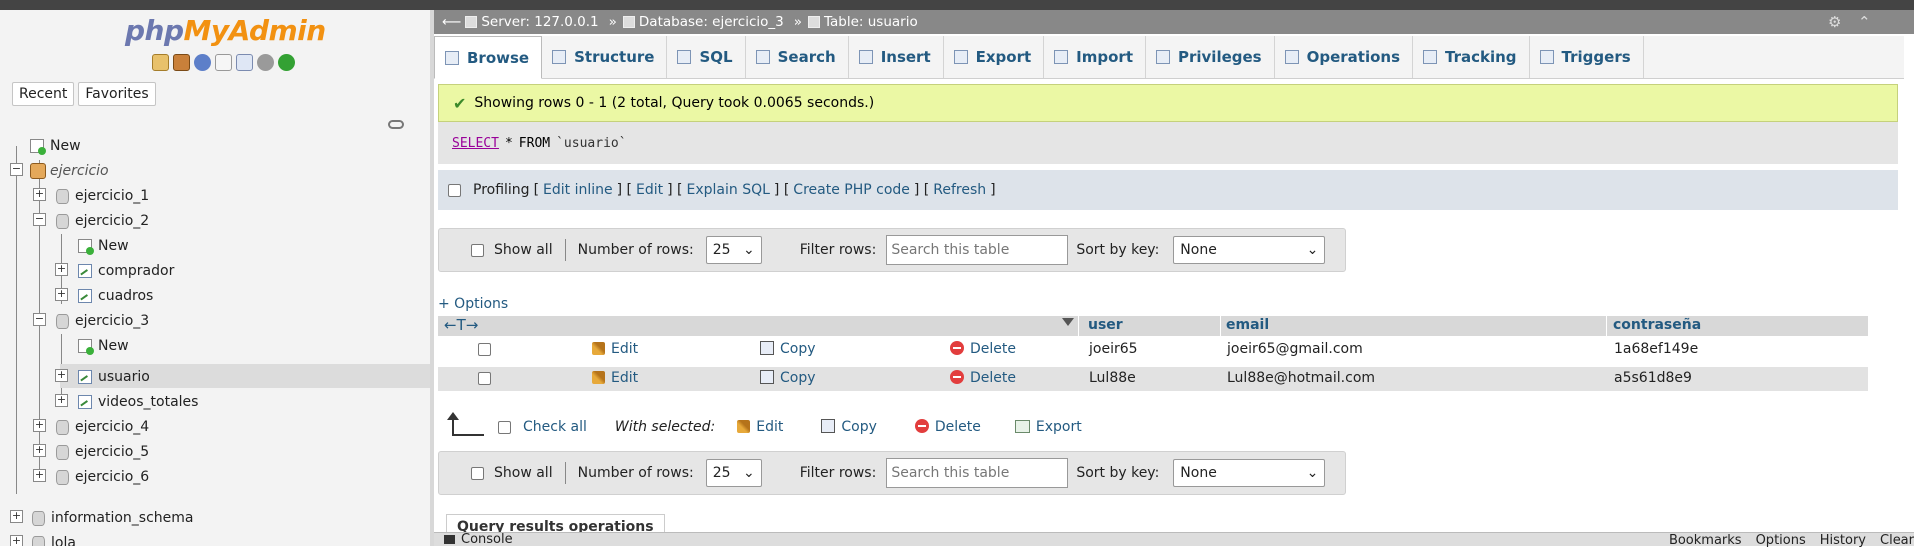 The height and width of the screenshot is (548, 1914). Describe the element at coordinates (1344, 57) in the screenshot. I see `tab-operations: Operations` at that location.